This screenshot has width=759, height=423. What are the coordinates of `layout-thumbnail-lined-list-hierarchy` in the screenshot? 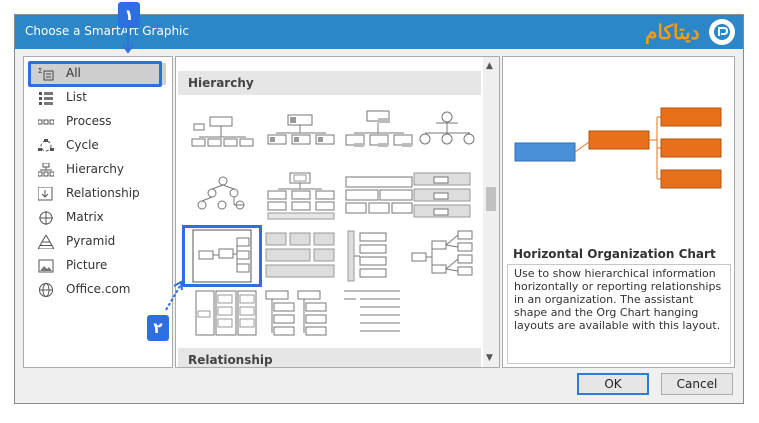 It's located at (223, 317).